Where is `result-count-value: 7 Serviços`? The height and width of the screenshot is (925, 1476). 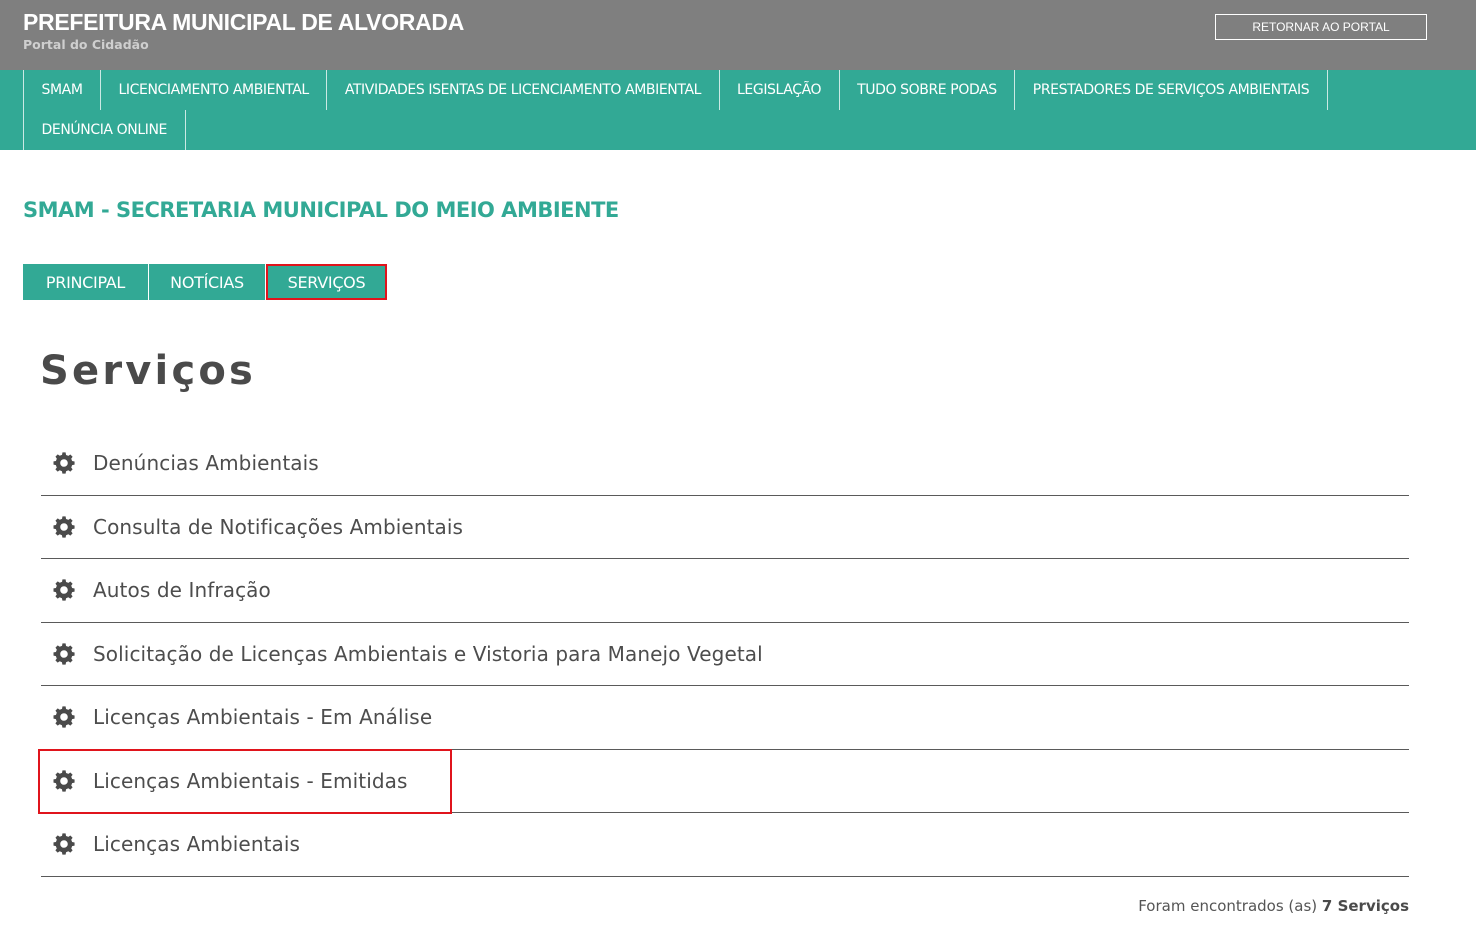
result-count-value: 7 Serviços is located at coordinates (1365, 906).